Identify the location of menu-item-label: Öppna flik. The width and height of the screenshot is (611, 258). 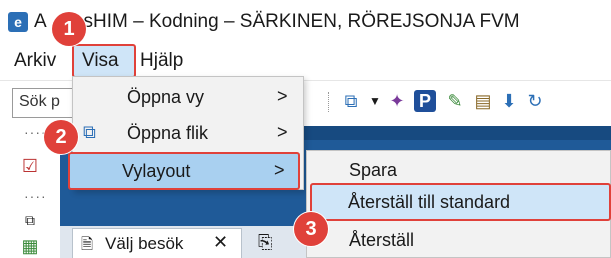
(168, 133).